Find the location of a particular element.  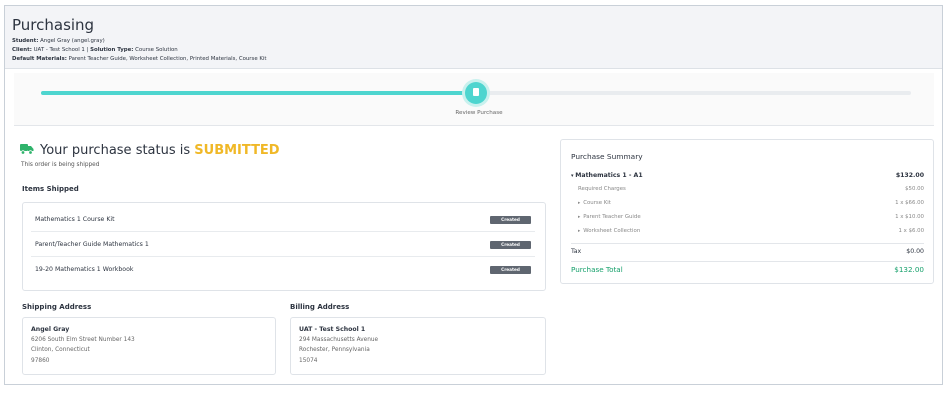

step-label: Review Purchase is located at coordinates (479, 113).